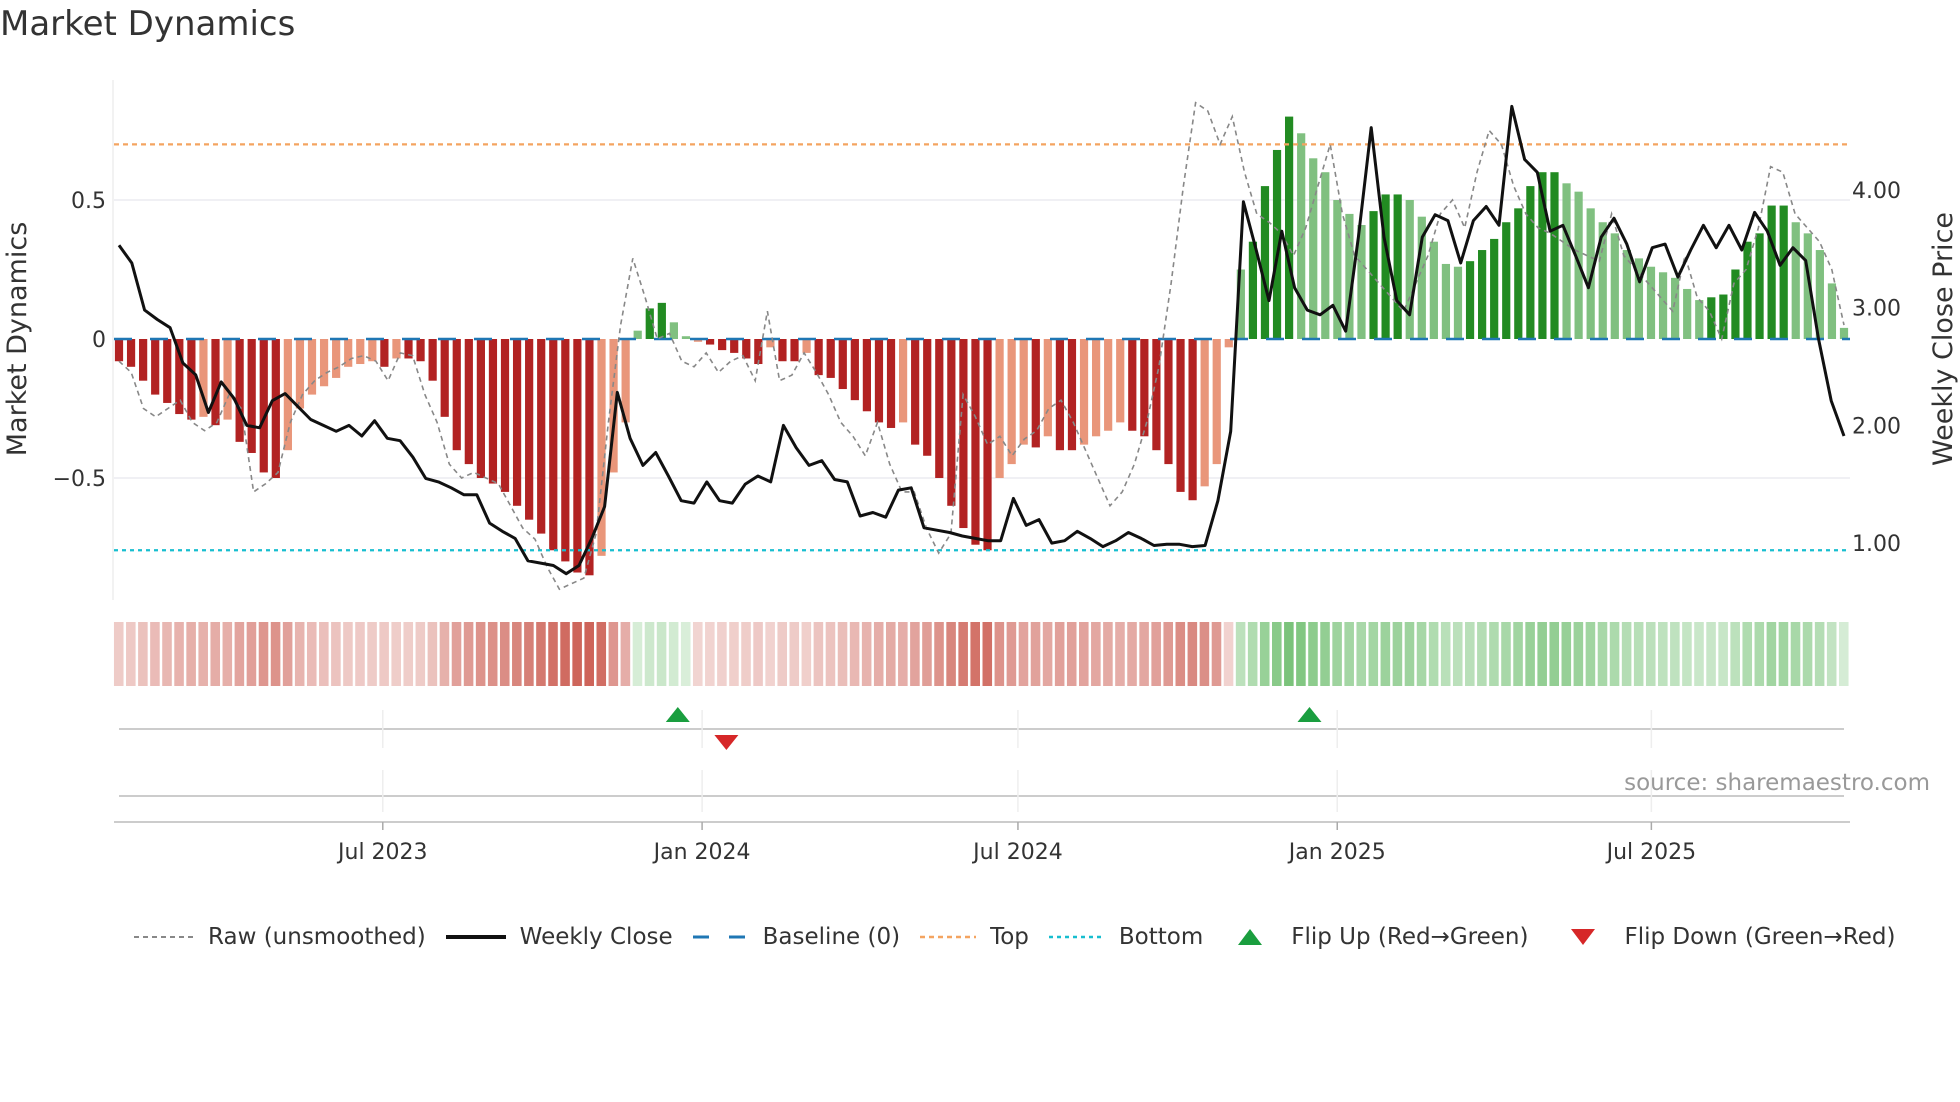 The height and width of the screenshot is (1102, 1960). Describe the element at coordinates (99, 340) in the screenshot. I see `y-tick-label: 0` at that location.